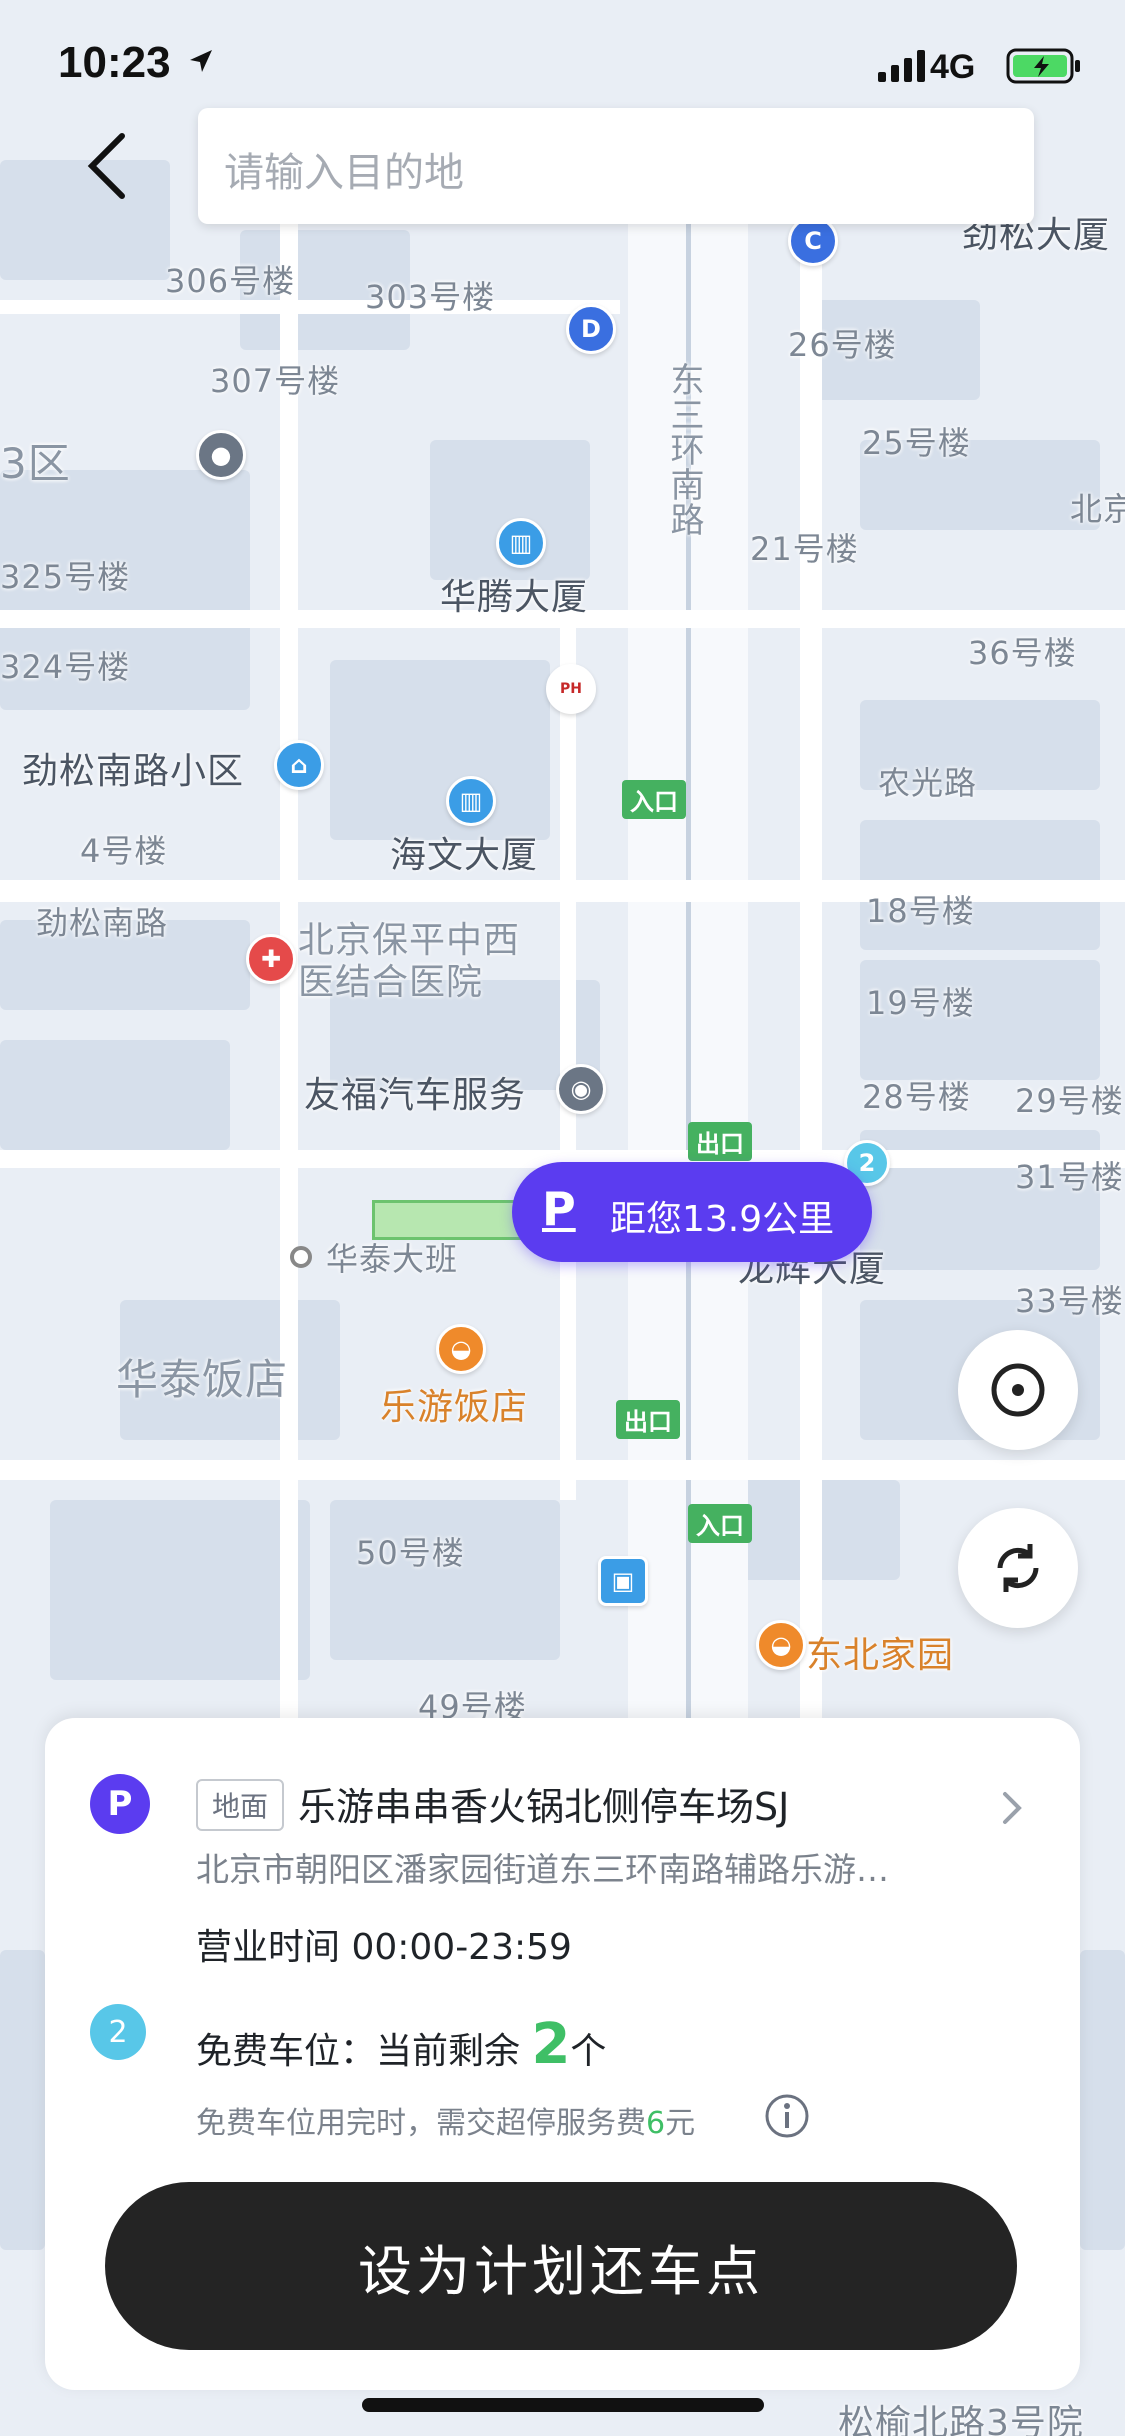  Describe the element at coordinates (680, 2123) in the screenshot. I see `fee-suffix: 元` at that location.